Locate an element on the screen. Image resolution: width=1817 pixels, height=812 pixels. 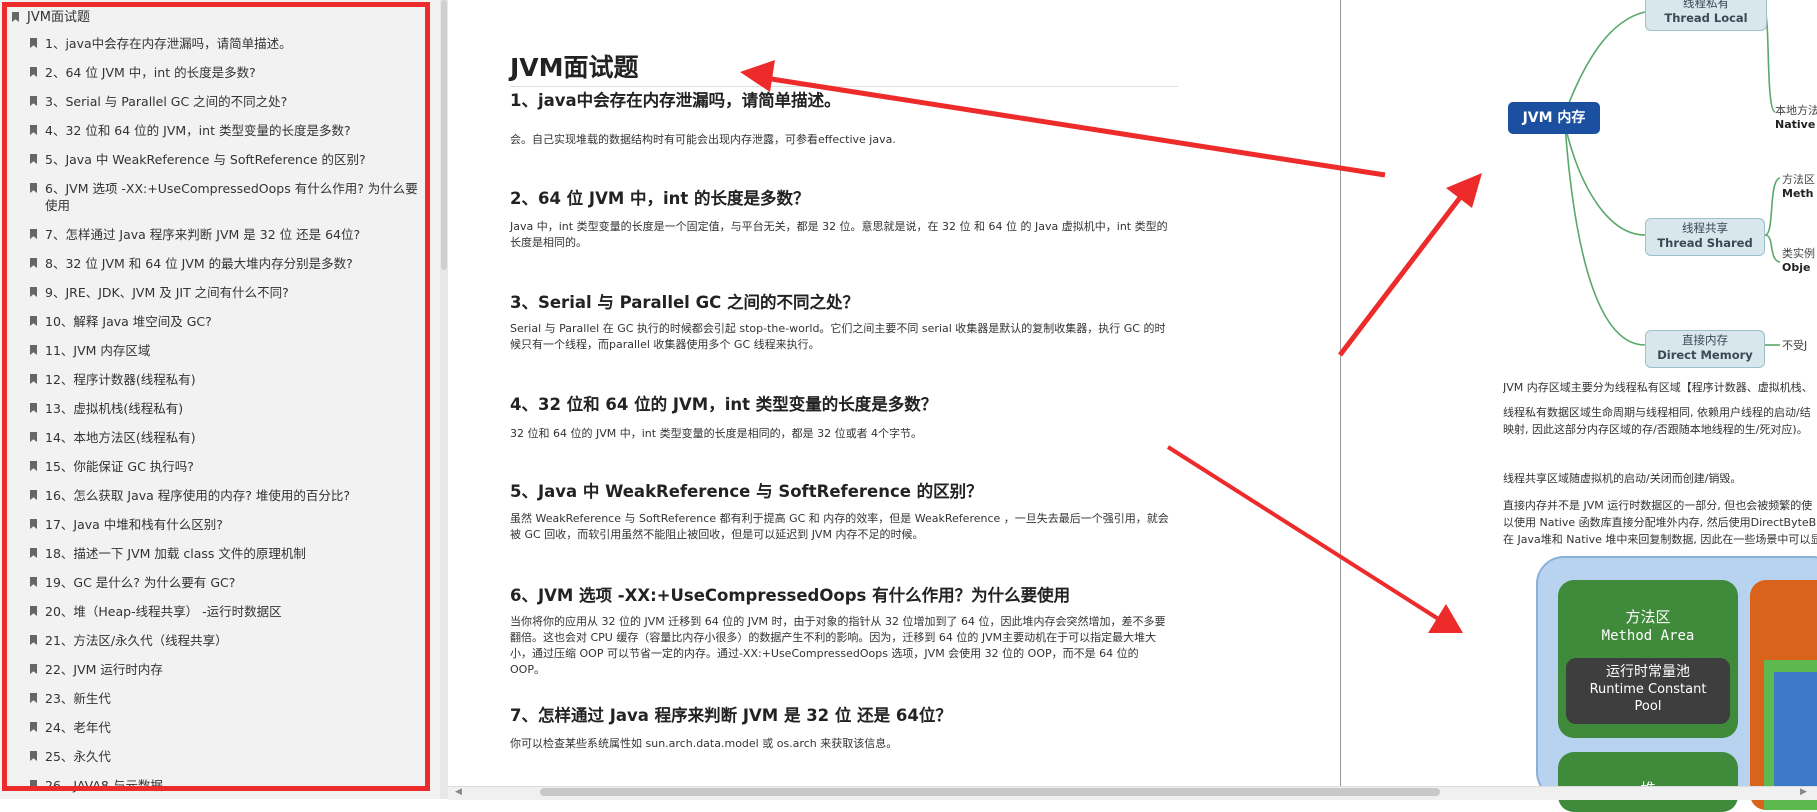
bookmark-item: 24、老年代 is located at coordinates (230, 727).